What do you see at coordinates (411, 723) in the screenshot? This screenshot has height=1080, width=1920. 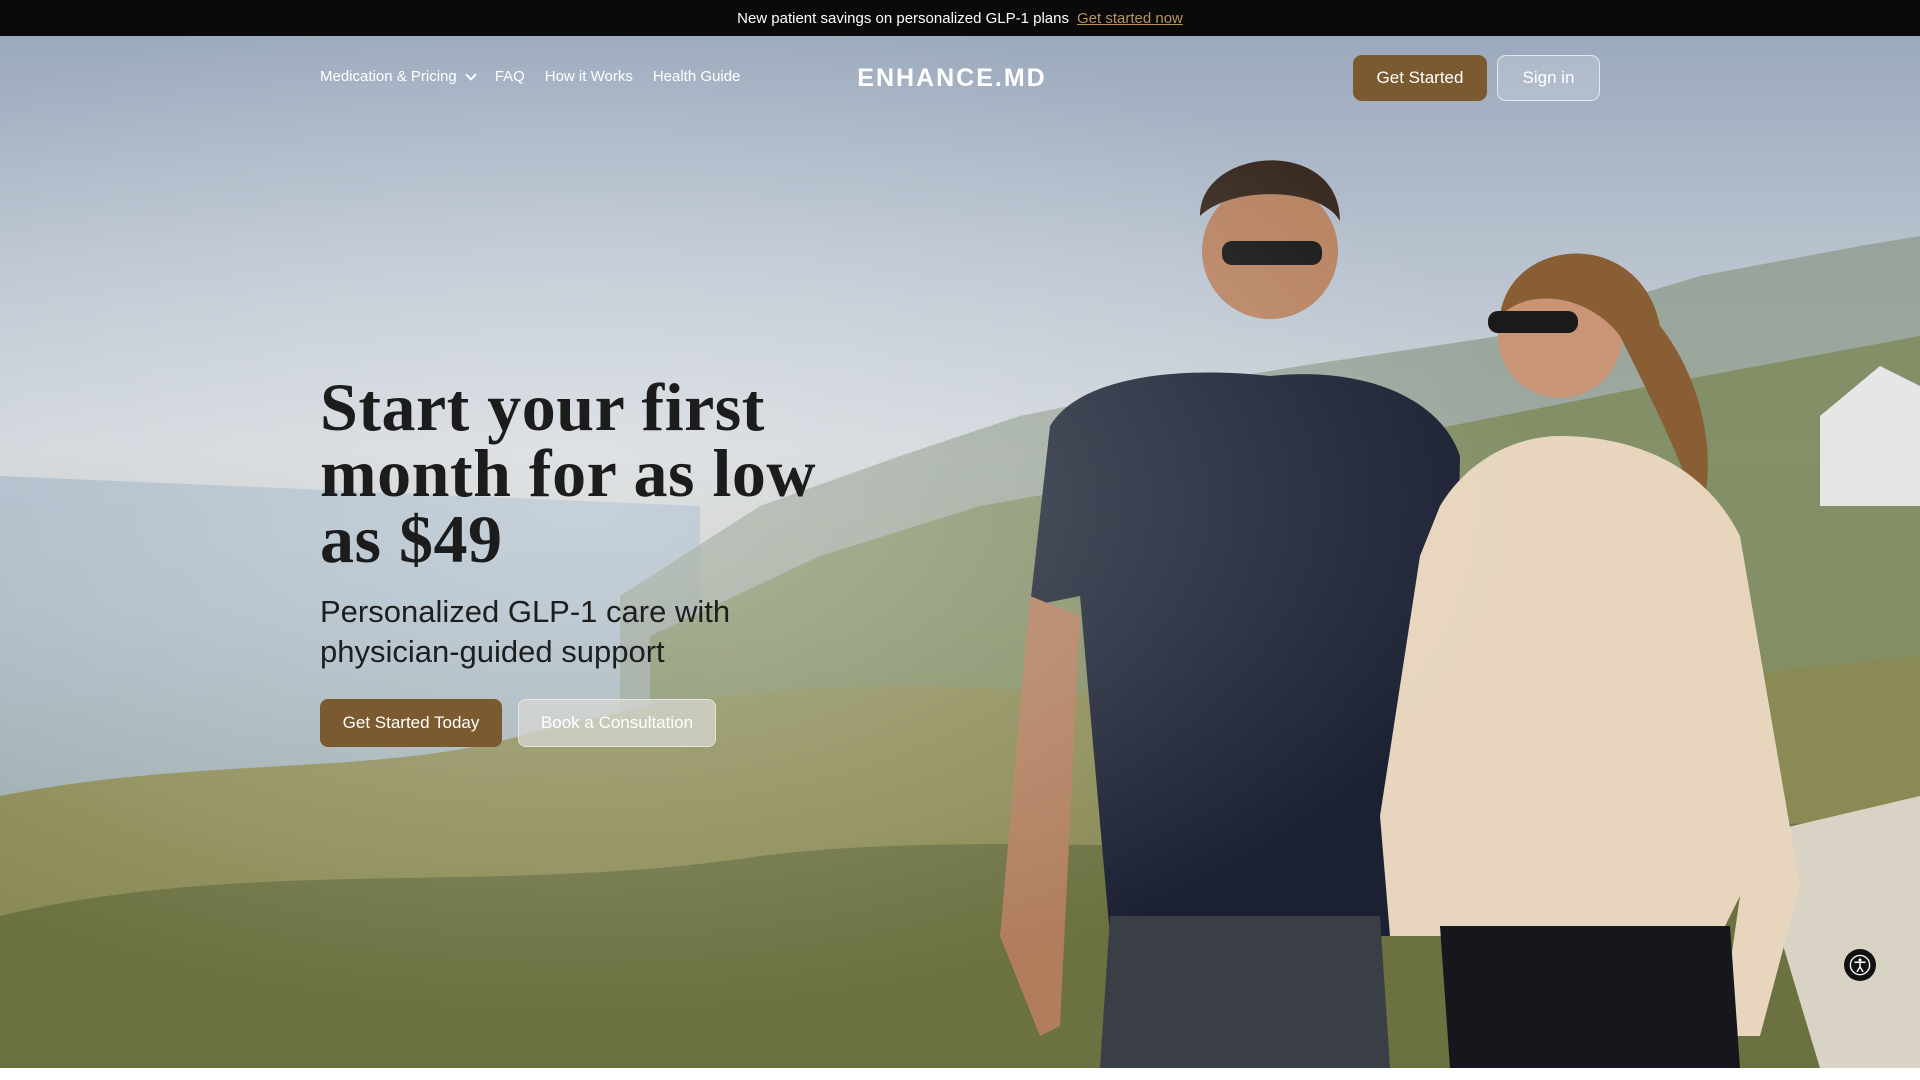 I see `get-started-today-button: Get Started Today` at bounding box center [411, 723].